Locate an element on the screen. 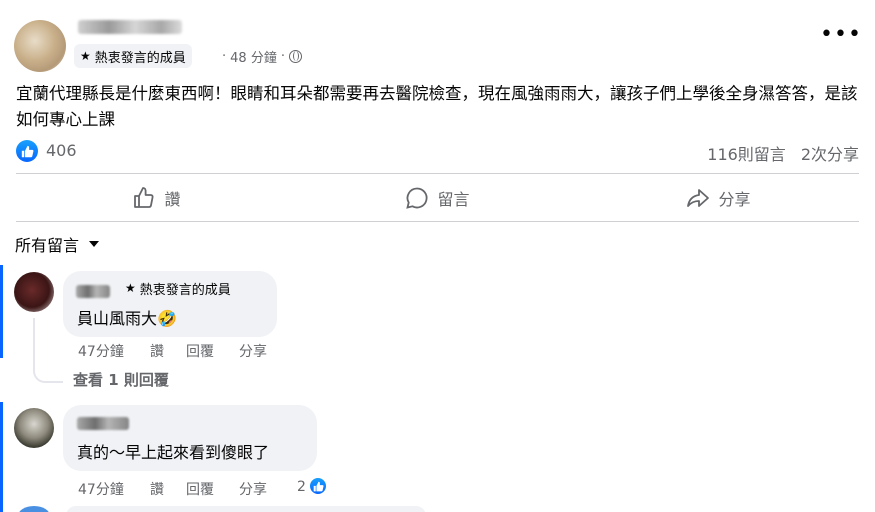  post-time: 48 分鐘 is located at coordinates (253, 56).